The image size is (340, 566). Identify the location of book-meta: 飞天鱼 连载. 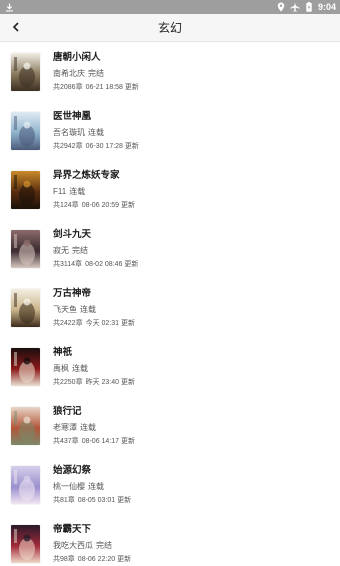
(94, 309).